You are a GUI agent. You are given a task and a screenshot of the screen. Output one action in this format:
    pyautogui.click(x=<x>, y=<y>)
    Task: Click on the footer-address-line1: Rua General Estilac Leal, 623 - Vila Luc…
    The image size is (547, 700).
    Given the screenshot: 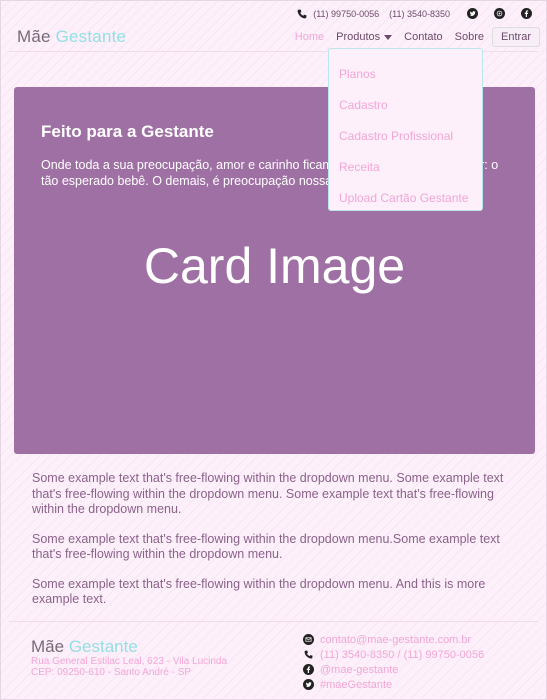 What is the action you would take?
    pyautogui.click(x=129, y=661)
    